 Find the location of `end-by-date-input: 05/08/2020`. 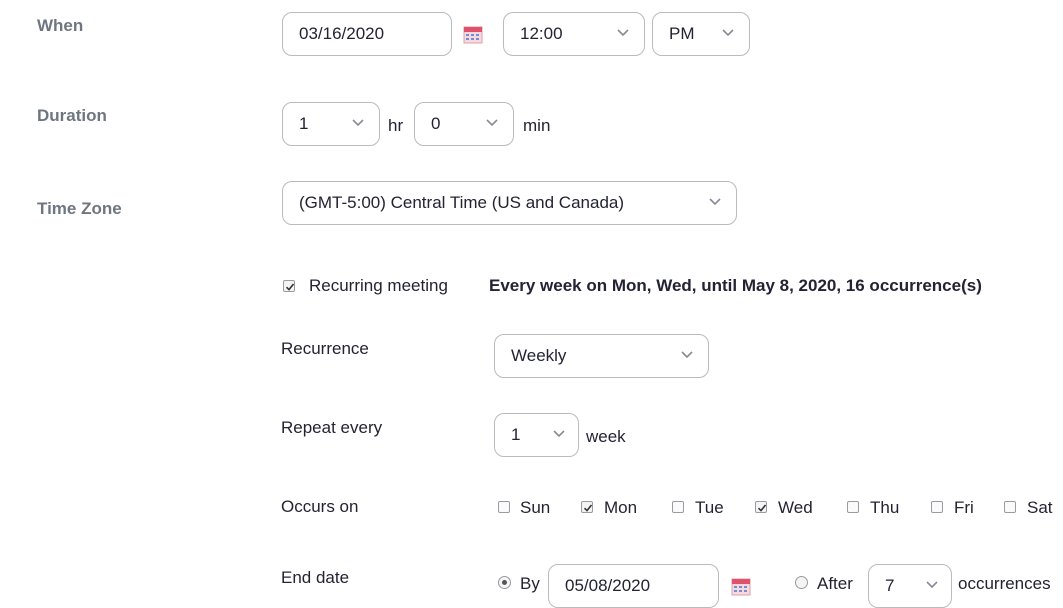

end-by-date-input: 05/08/2020 is located at coordinates (633, 586).